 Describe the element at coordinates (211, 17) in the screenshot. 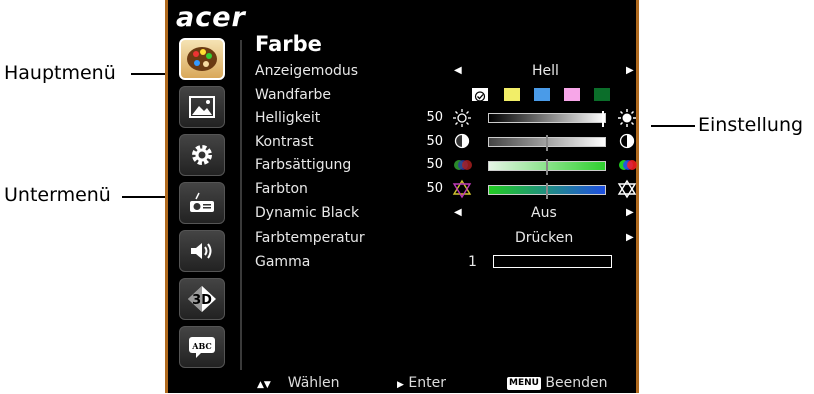

I see `acer-logo: acer` at that location.